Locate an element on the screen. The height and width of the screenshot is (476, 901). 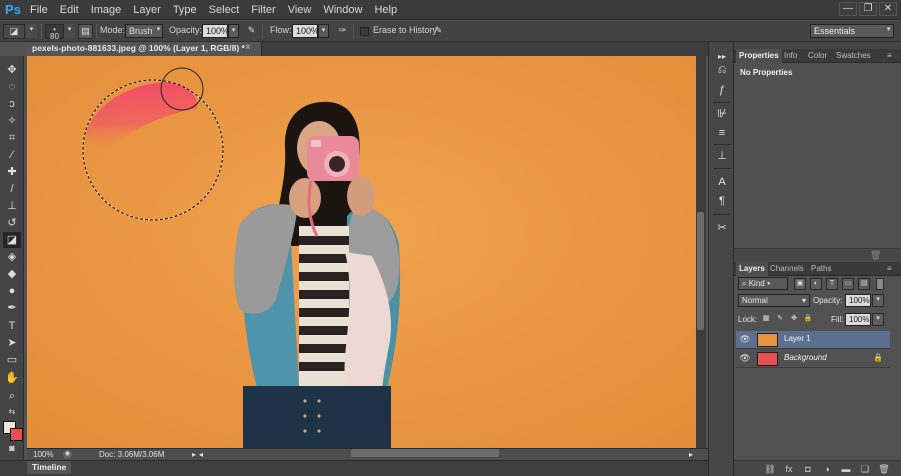
shape-tool-icon: ▭ is located at coordinates (12, 360).